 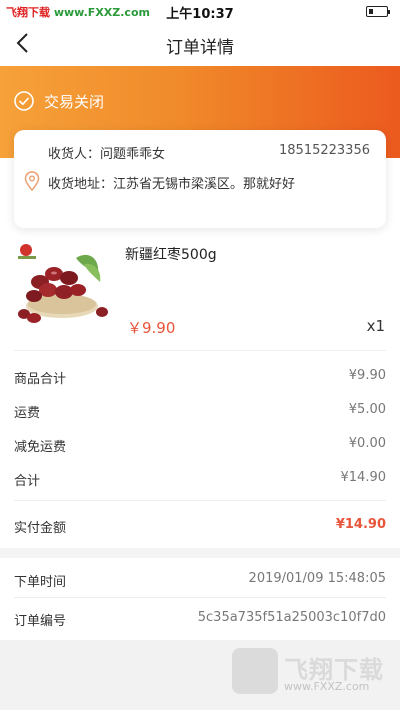 What do you see at coordinates (327, 686) in the screenshot?
I see `watermark-url: www.FXXZ.com` at bounding box center [327, 686].